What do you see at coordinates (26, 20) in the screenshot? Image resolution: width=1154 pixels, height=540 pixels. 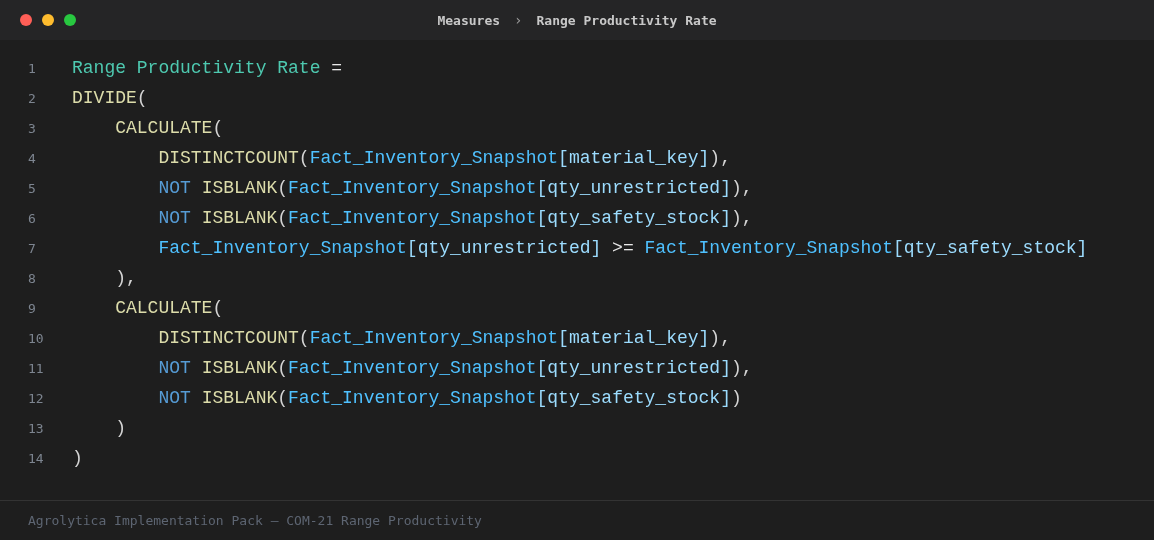 I see `close-icon` at bounding box center [26, 20].